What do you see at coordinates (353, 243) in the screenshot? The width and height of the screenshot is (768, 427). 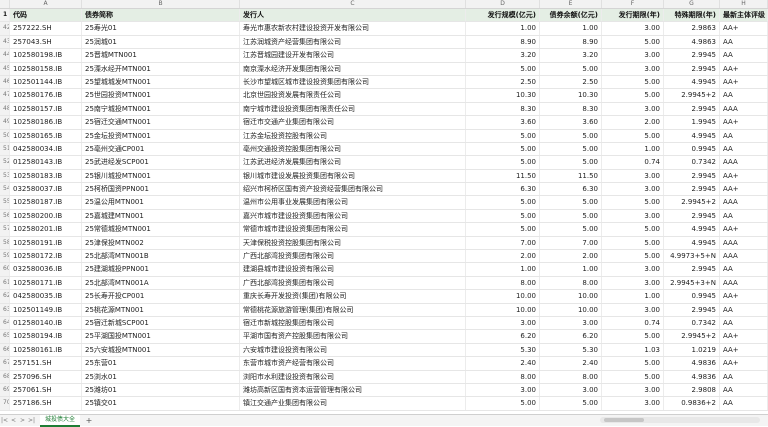 I see `cell-issuer: 天津保税投资控股集团有限公司` at bounding box center [353, 243].